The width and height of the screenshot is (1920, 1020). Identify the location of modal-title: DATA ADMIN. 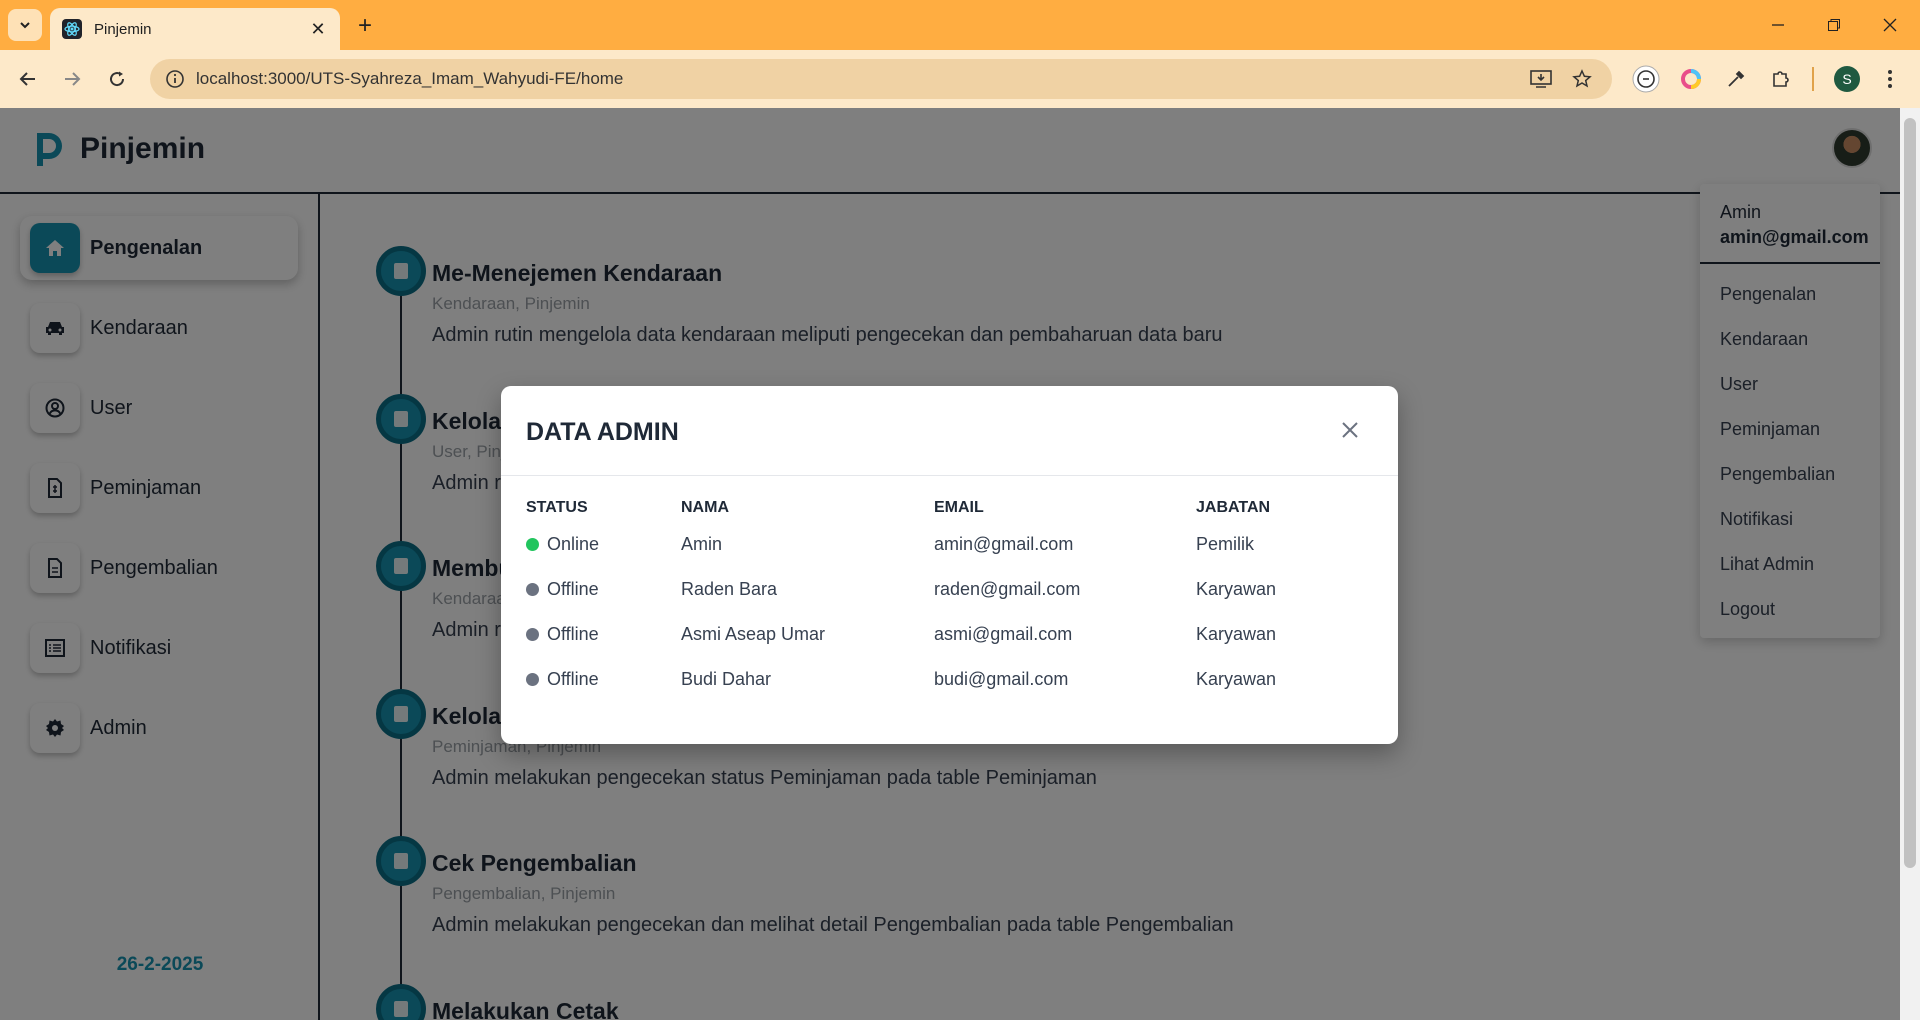
(602, 432).